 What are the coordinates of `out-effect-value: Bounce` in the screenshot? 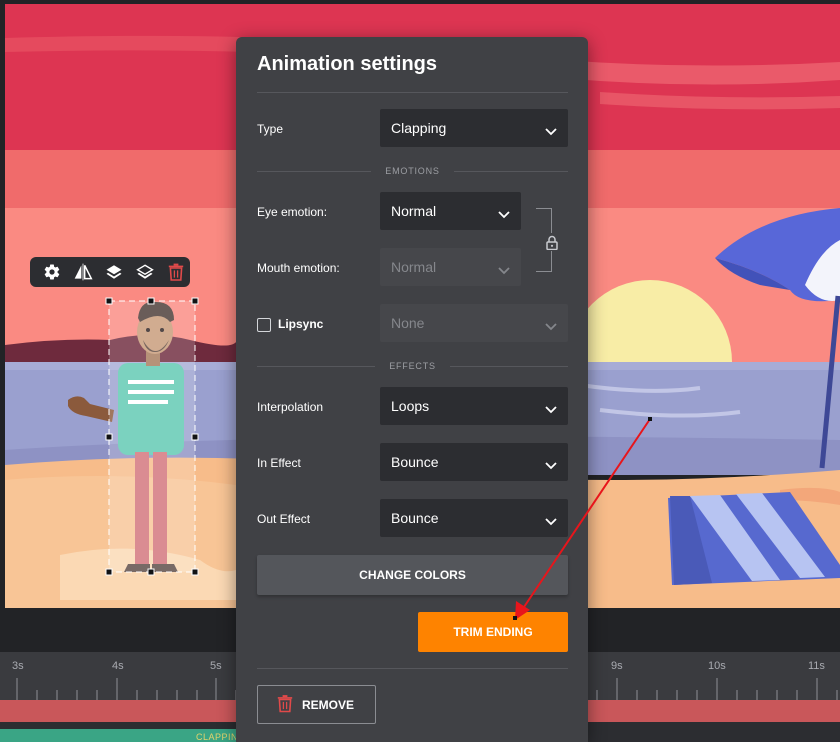 It's located at (415, 518).